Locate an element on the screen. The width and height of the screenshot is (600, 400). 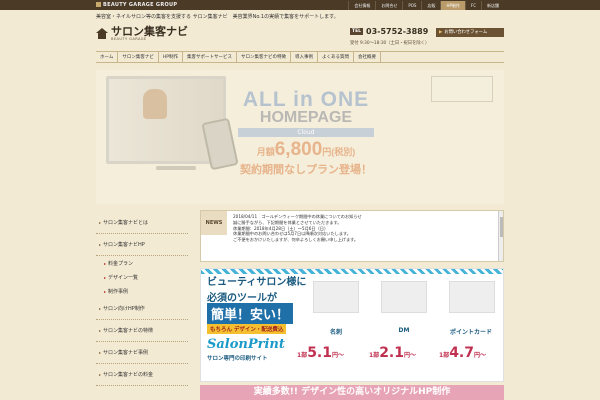
stripe-decoration is located at coordinates (352, 271).